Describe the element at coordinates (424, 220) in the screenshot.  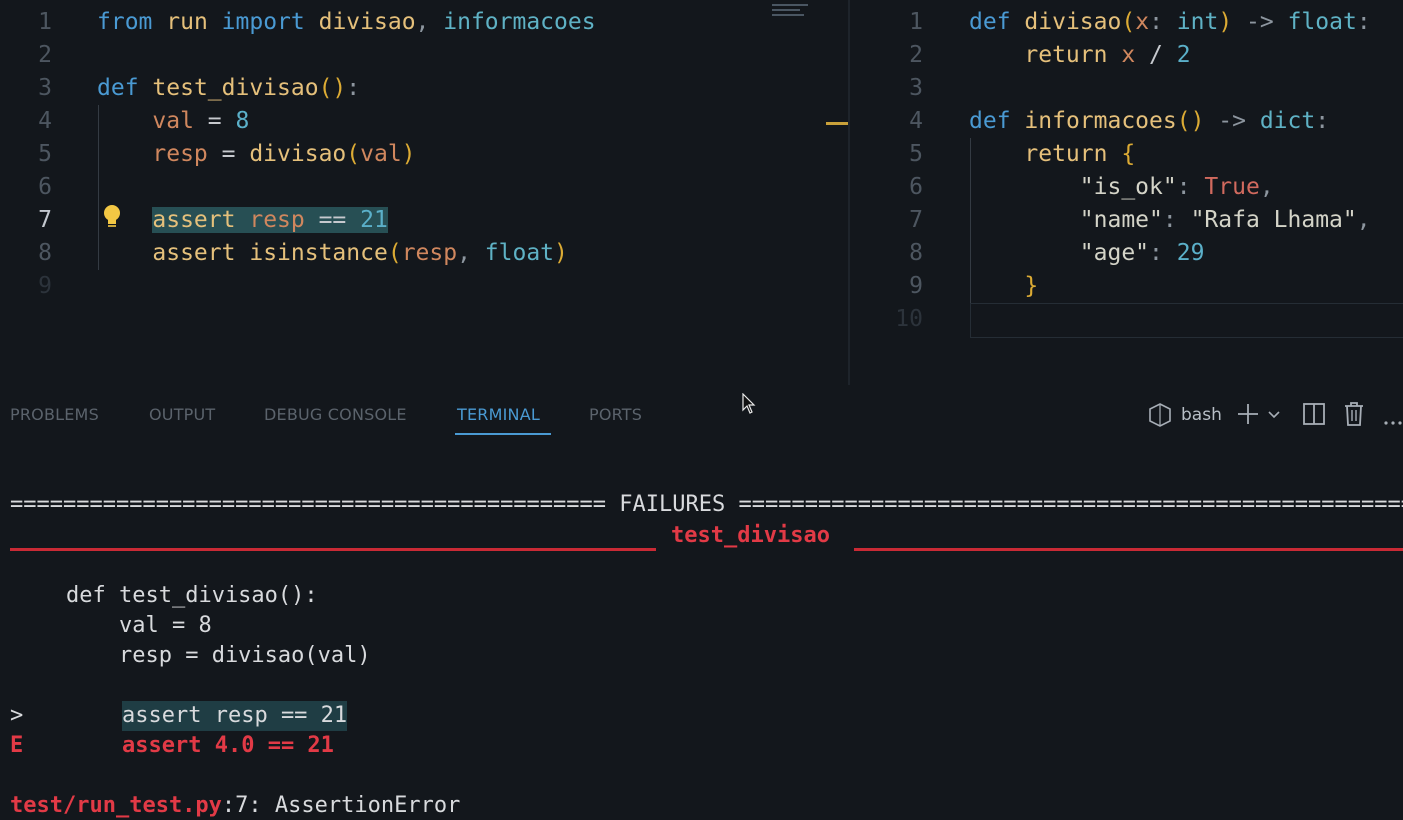
I see `code-line: 7 assert resp == 21` at that location.